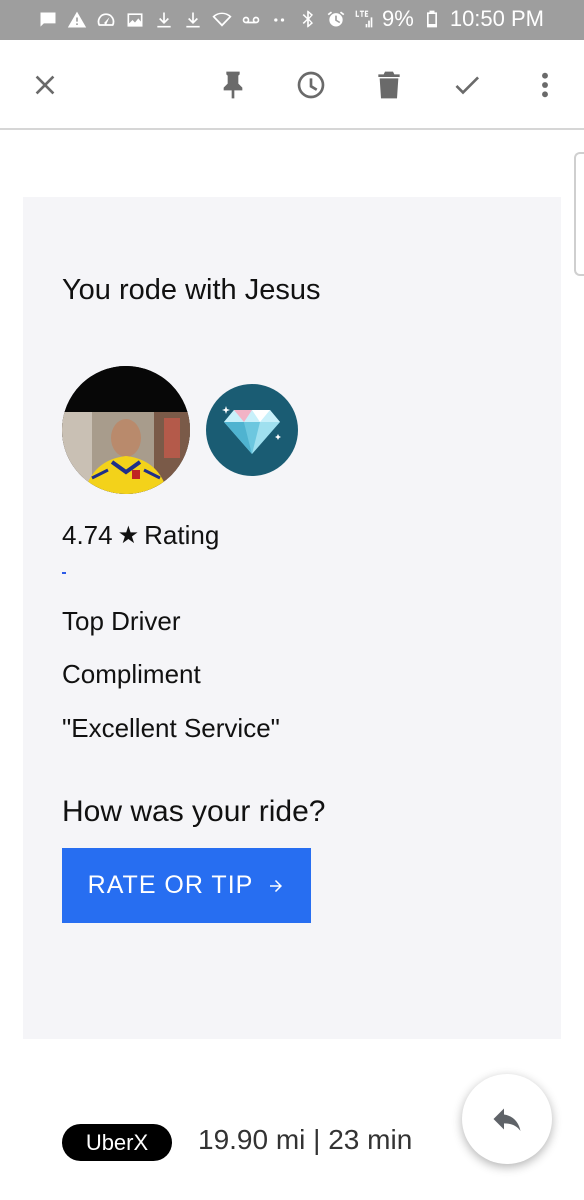 This screenshot has height=1200, width=584. What do you see at coordinates (421, 19) in the screenshot?
I see `system-status: 9% 10:50 PM` at bounding box center [421, 19].